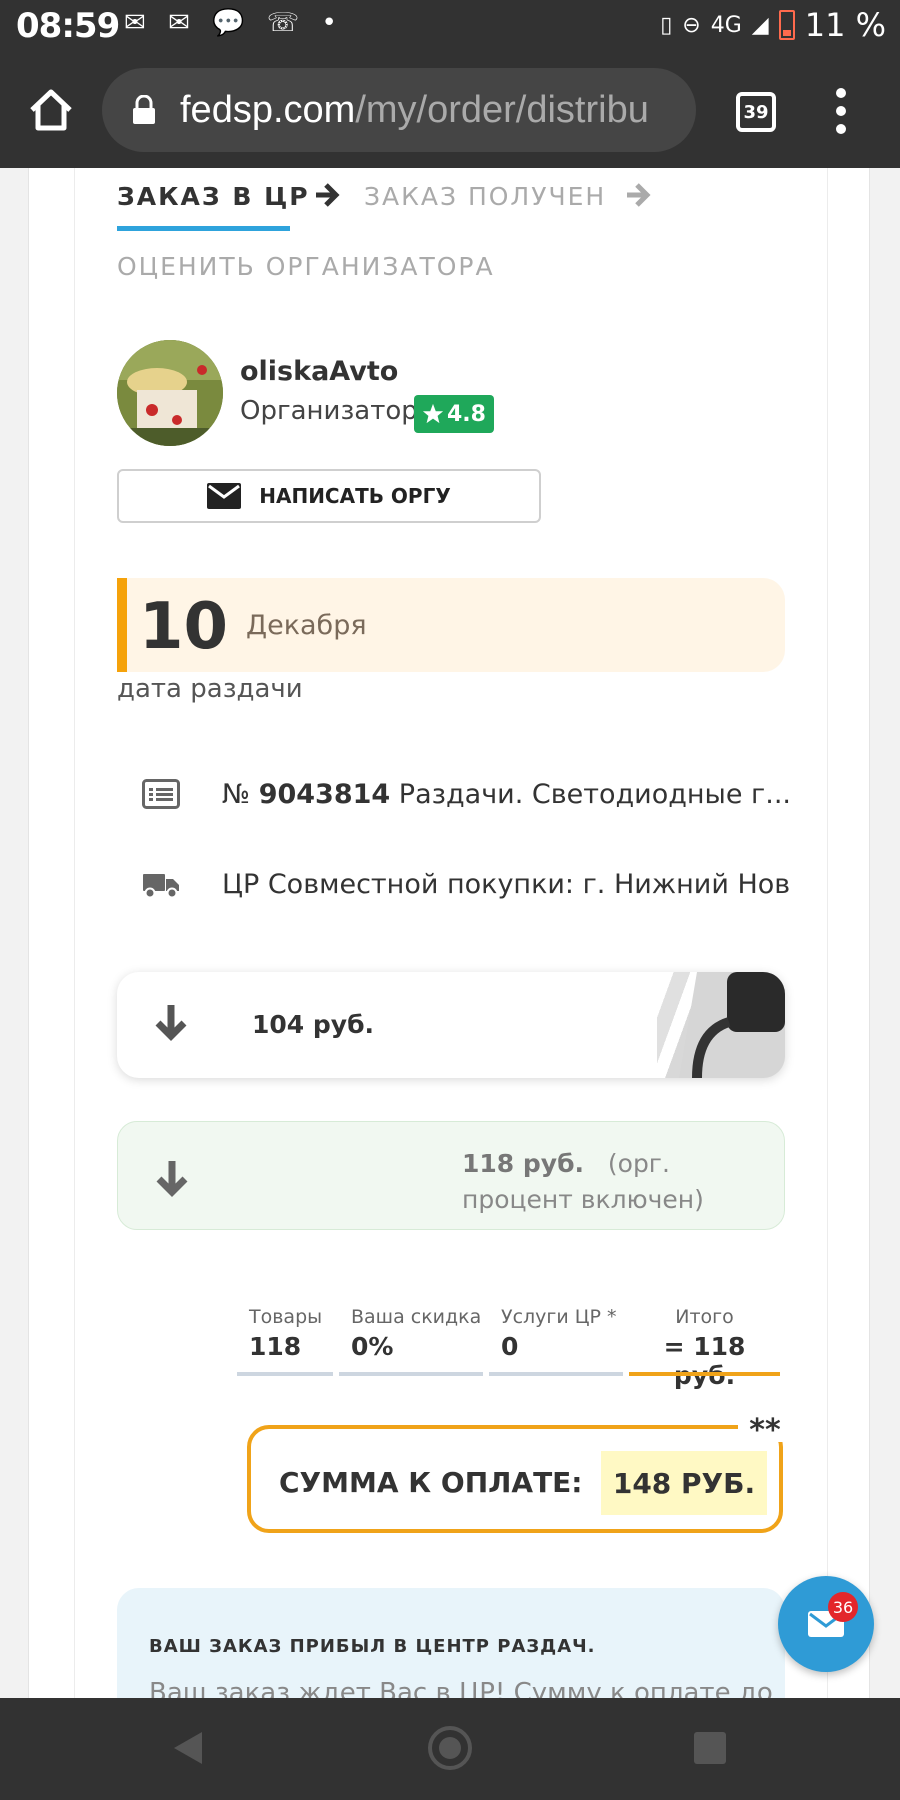 This screenshot has width=900, height=1800. What do you see at coordinates (283, 23) in the screenshot?
I see `viber-notification-icon: ☏` at bounding box center [283, 23].